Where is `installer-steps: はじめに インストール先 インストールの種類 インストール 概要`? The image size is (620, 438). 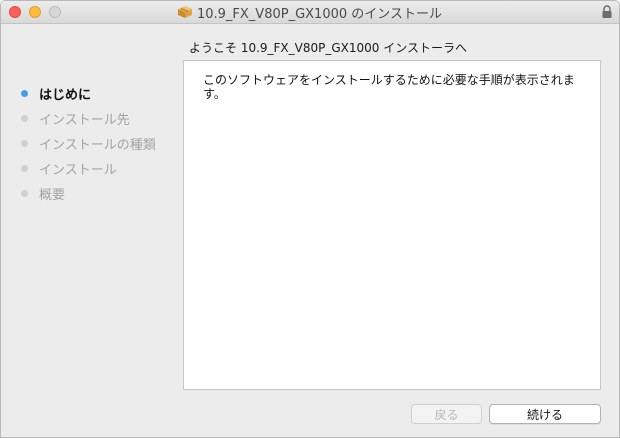
installer-steps: はじめに インストール先 インストールの種類 インストール 概要 is located at coordinates (88, 143).